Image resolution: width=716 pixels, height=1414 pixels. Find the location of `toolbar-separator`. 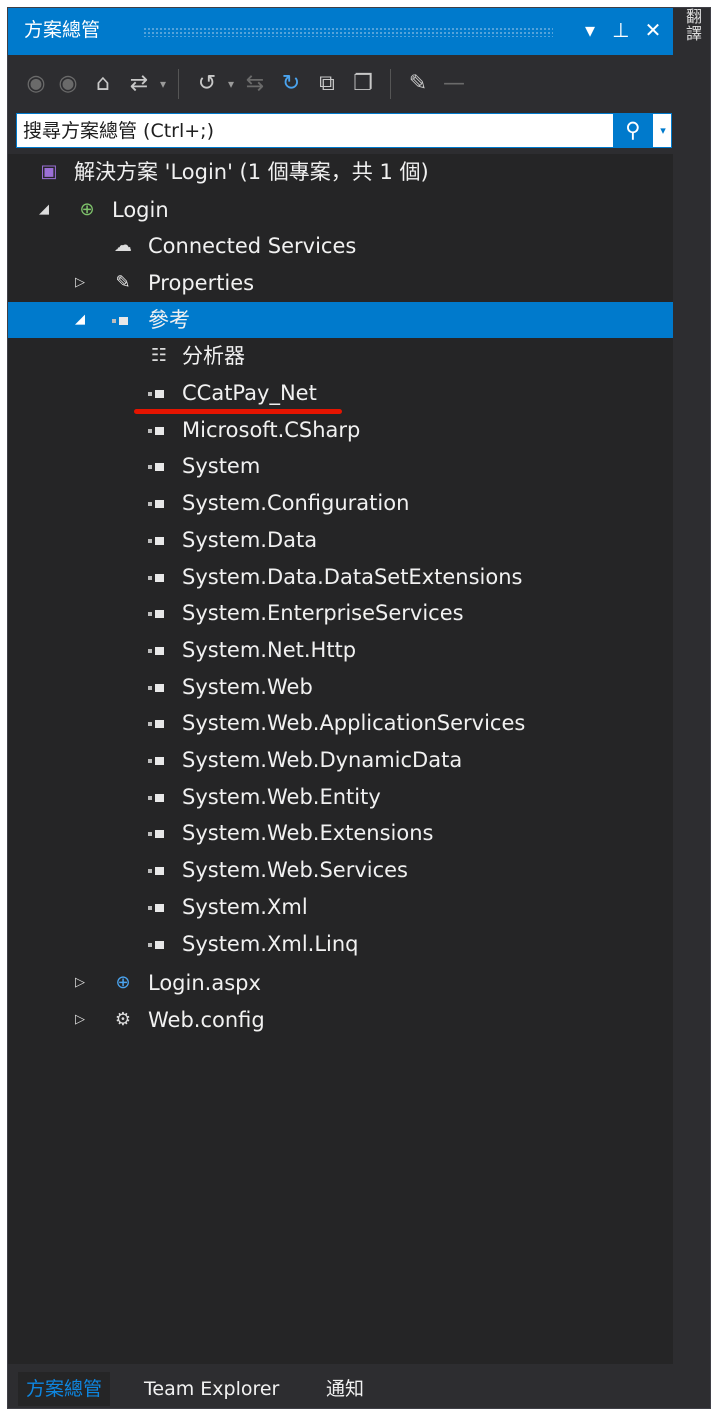

toolbar-separator is located at coordinates (178, 84).